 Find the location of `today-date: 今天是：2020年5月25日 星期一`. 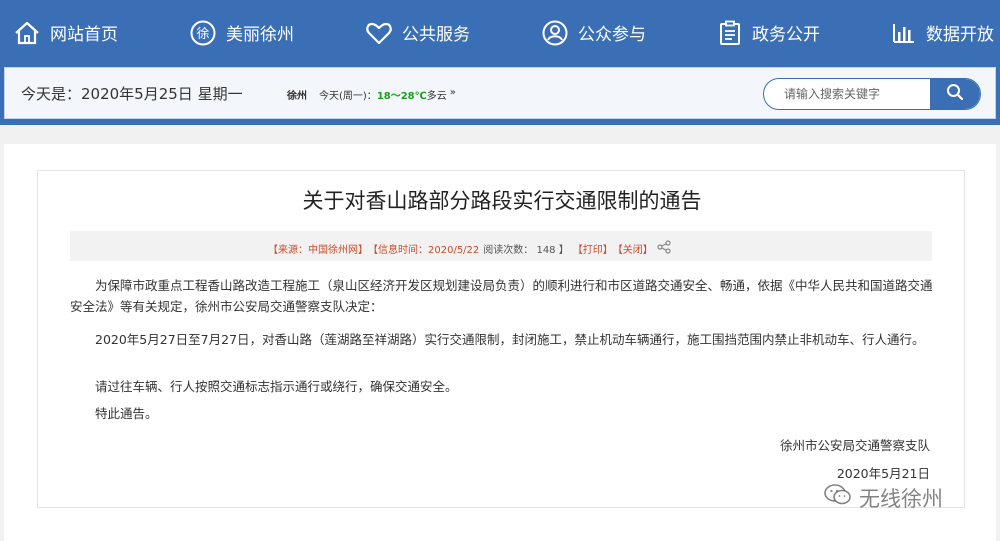

today-date: 今天是：2020年5月25日 星期一 is located at coordinates (132, 94).